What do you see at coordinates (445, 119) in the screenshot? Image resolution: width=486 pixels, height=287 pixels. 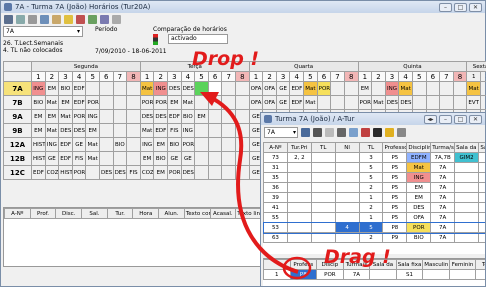 I see `sub-minimize-button: –` at bounding box center [445, 119].